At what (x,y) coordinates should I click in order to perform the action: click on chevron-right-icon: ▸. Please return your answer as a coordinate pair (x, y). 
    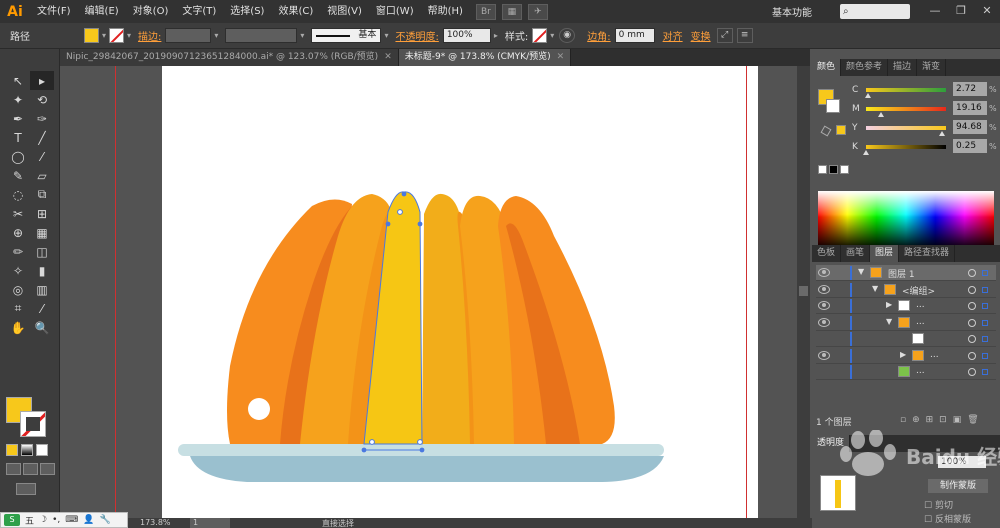
    Looking at the image, I should click on (496, 35).